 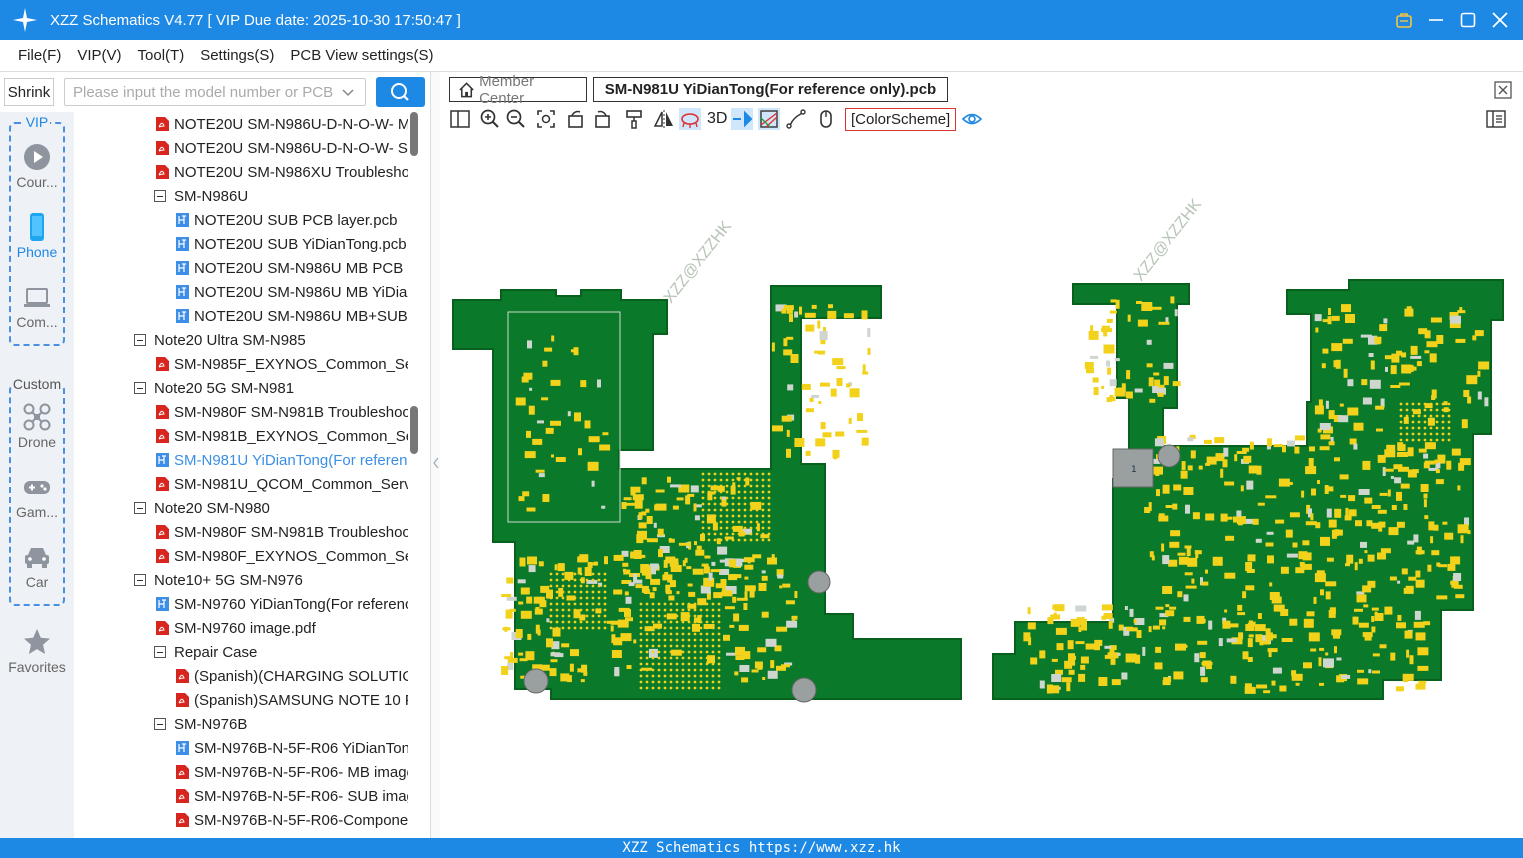 I want to click on sidebar-item-drone: Drone, so click(x=37, y=426).